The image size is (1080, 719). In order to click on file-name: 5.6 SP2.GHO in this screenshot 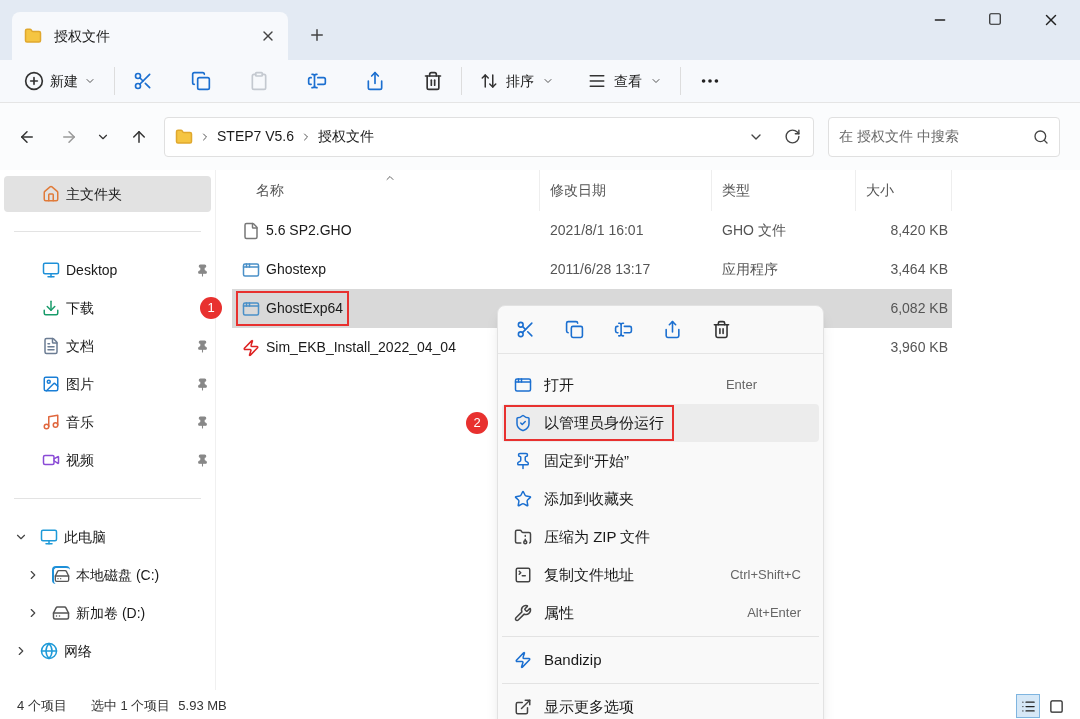, I will do `click(309, 230)`.